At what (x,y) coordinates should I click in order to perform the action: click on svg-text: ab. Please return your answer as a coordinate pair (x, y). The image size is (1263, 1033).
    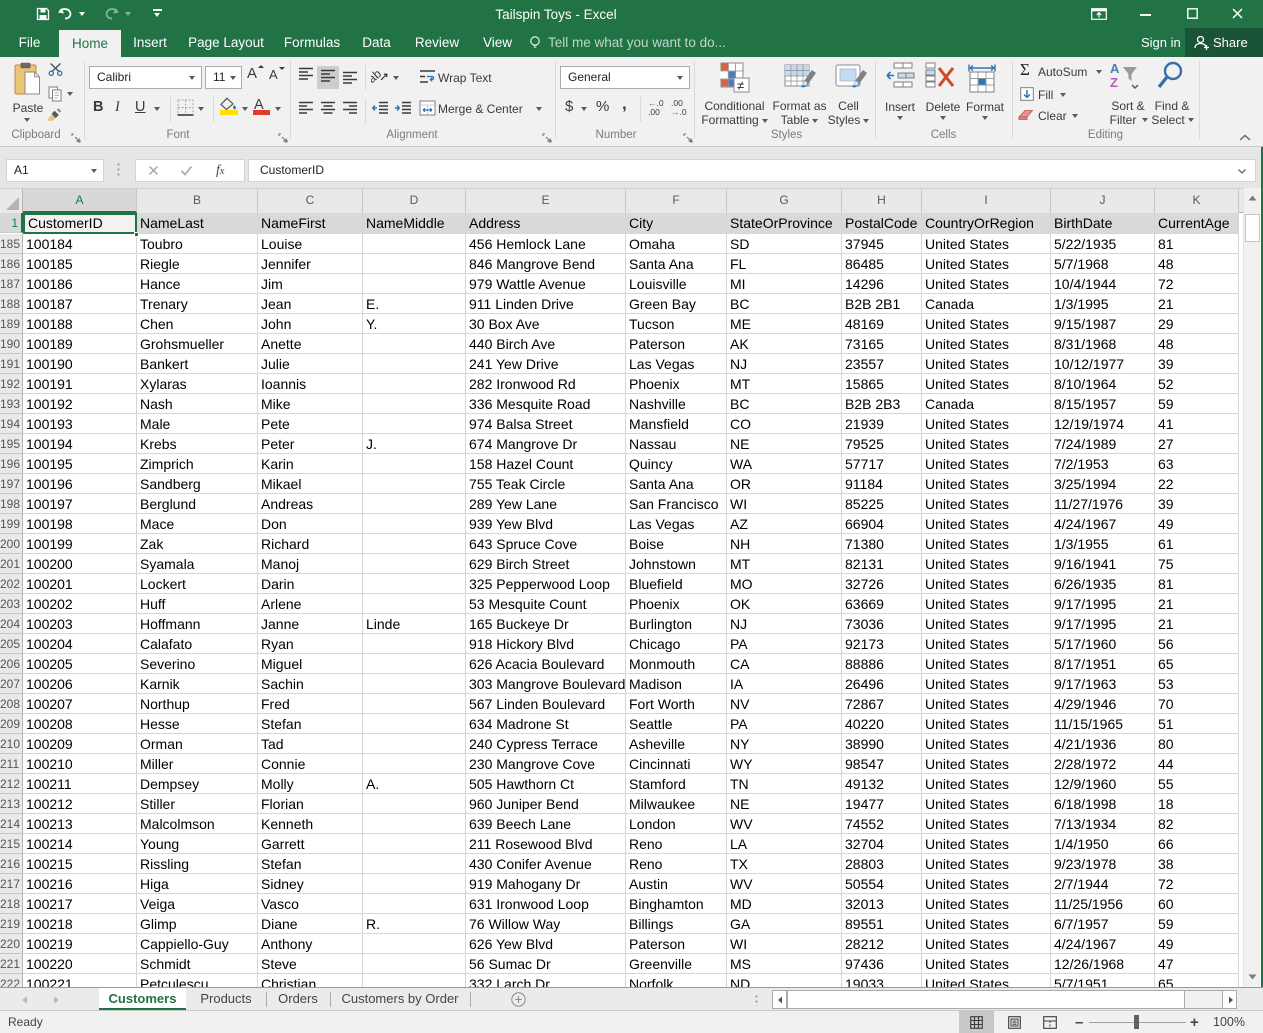
    Looking at the image, I should click on (377, 76).